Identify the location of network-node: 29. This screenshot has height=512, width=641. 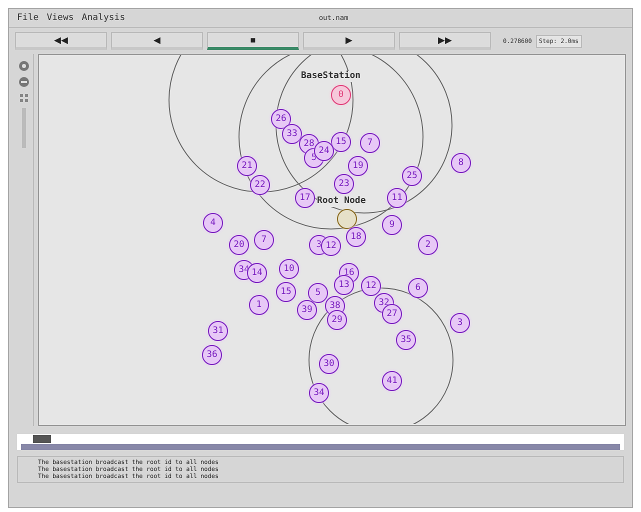
(337, 320).